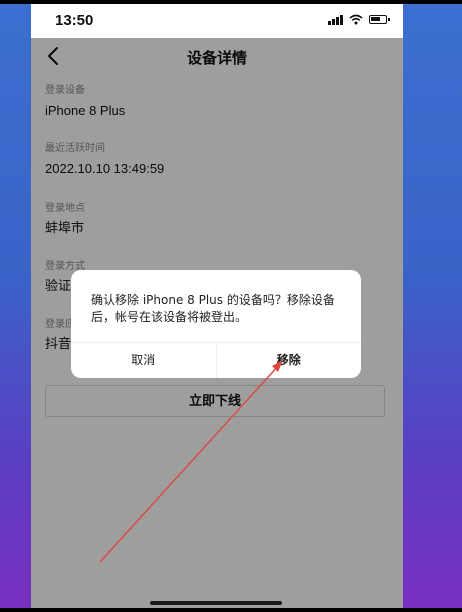 Image resolution: width=462 pixels, height=612 pixels. I want to click on dialog-buttons: 取消 移除, so click(216, 360).